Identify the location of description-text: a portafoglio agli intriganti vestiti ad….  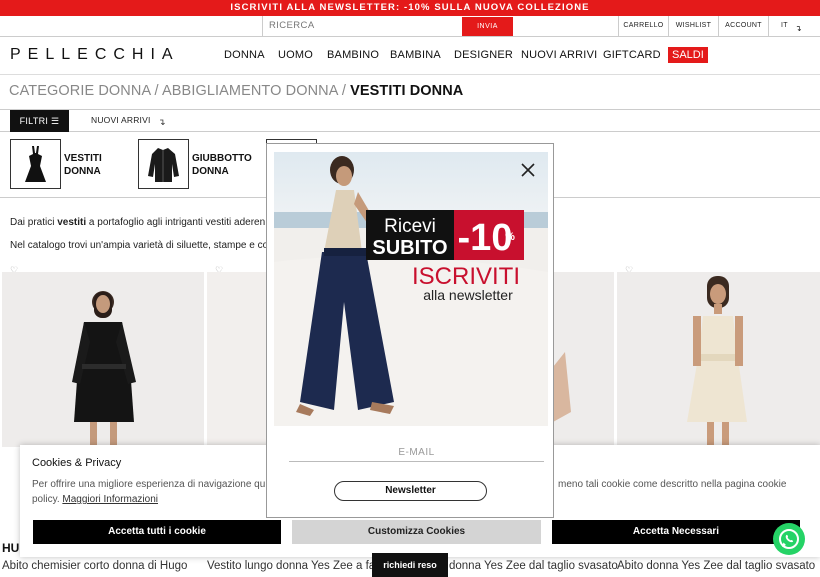
(176, 222).